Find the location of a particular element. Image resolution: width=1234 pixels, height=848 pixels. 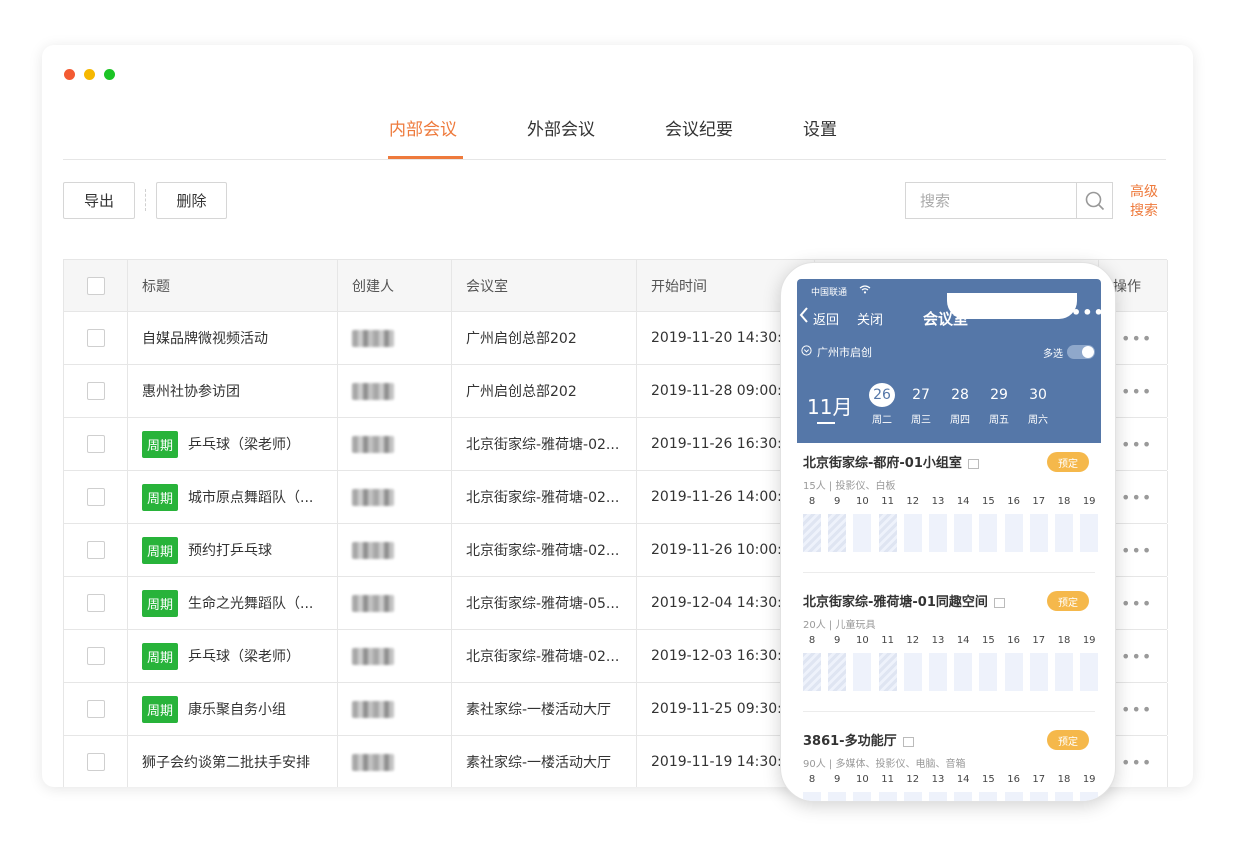

minimize-dot is located at coordinates (89, 74).